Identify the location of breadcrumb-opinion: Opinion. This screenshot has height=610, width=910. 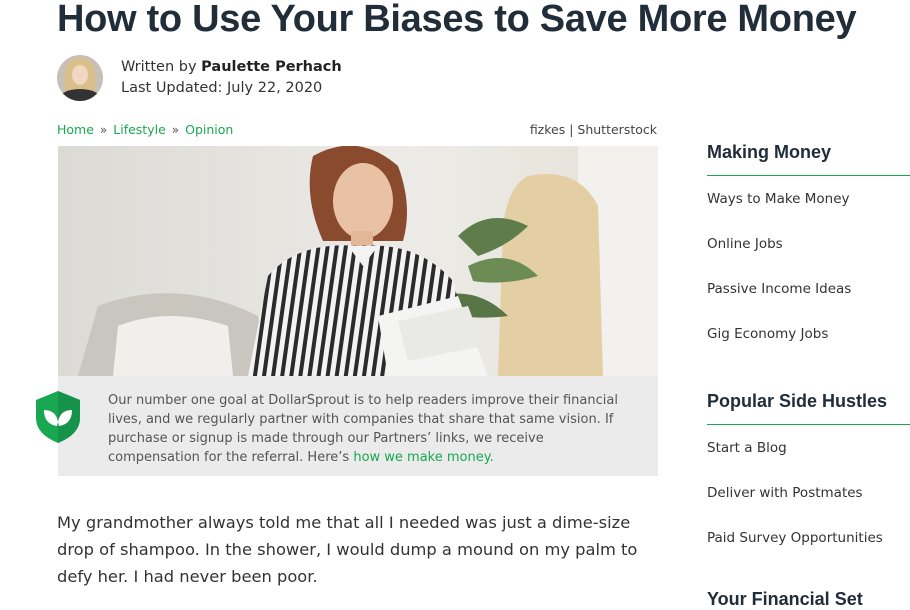
(209, 129).